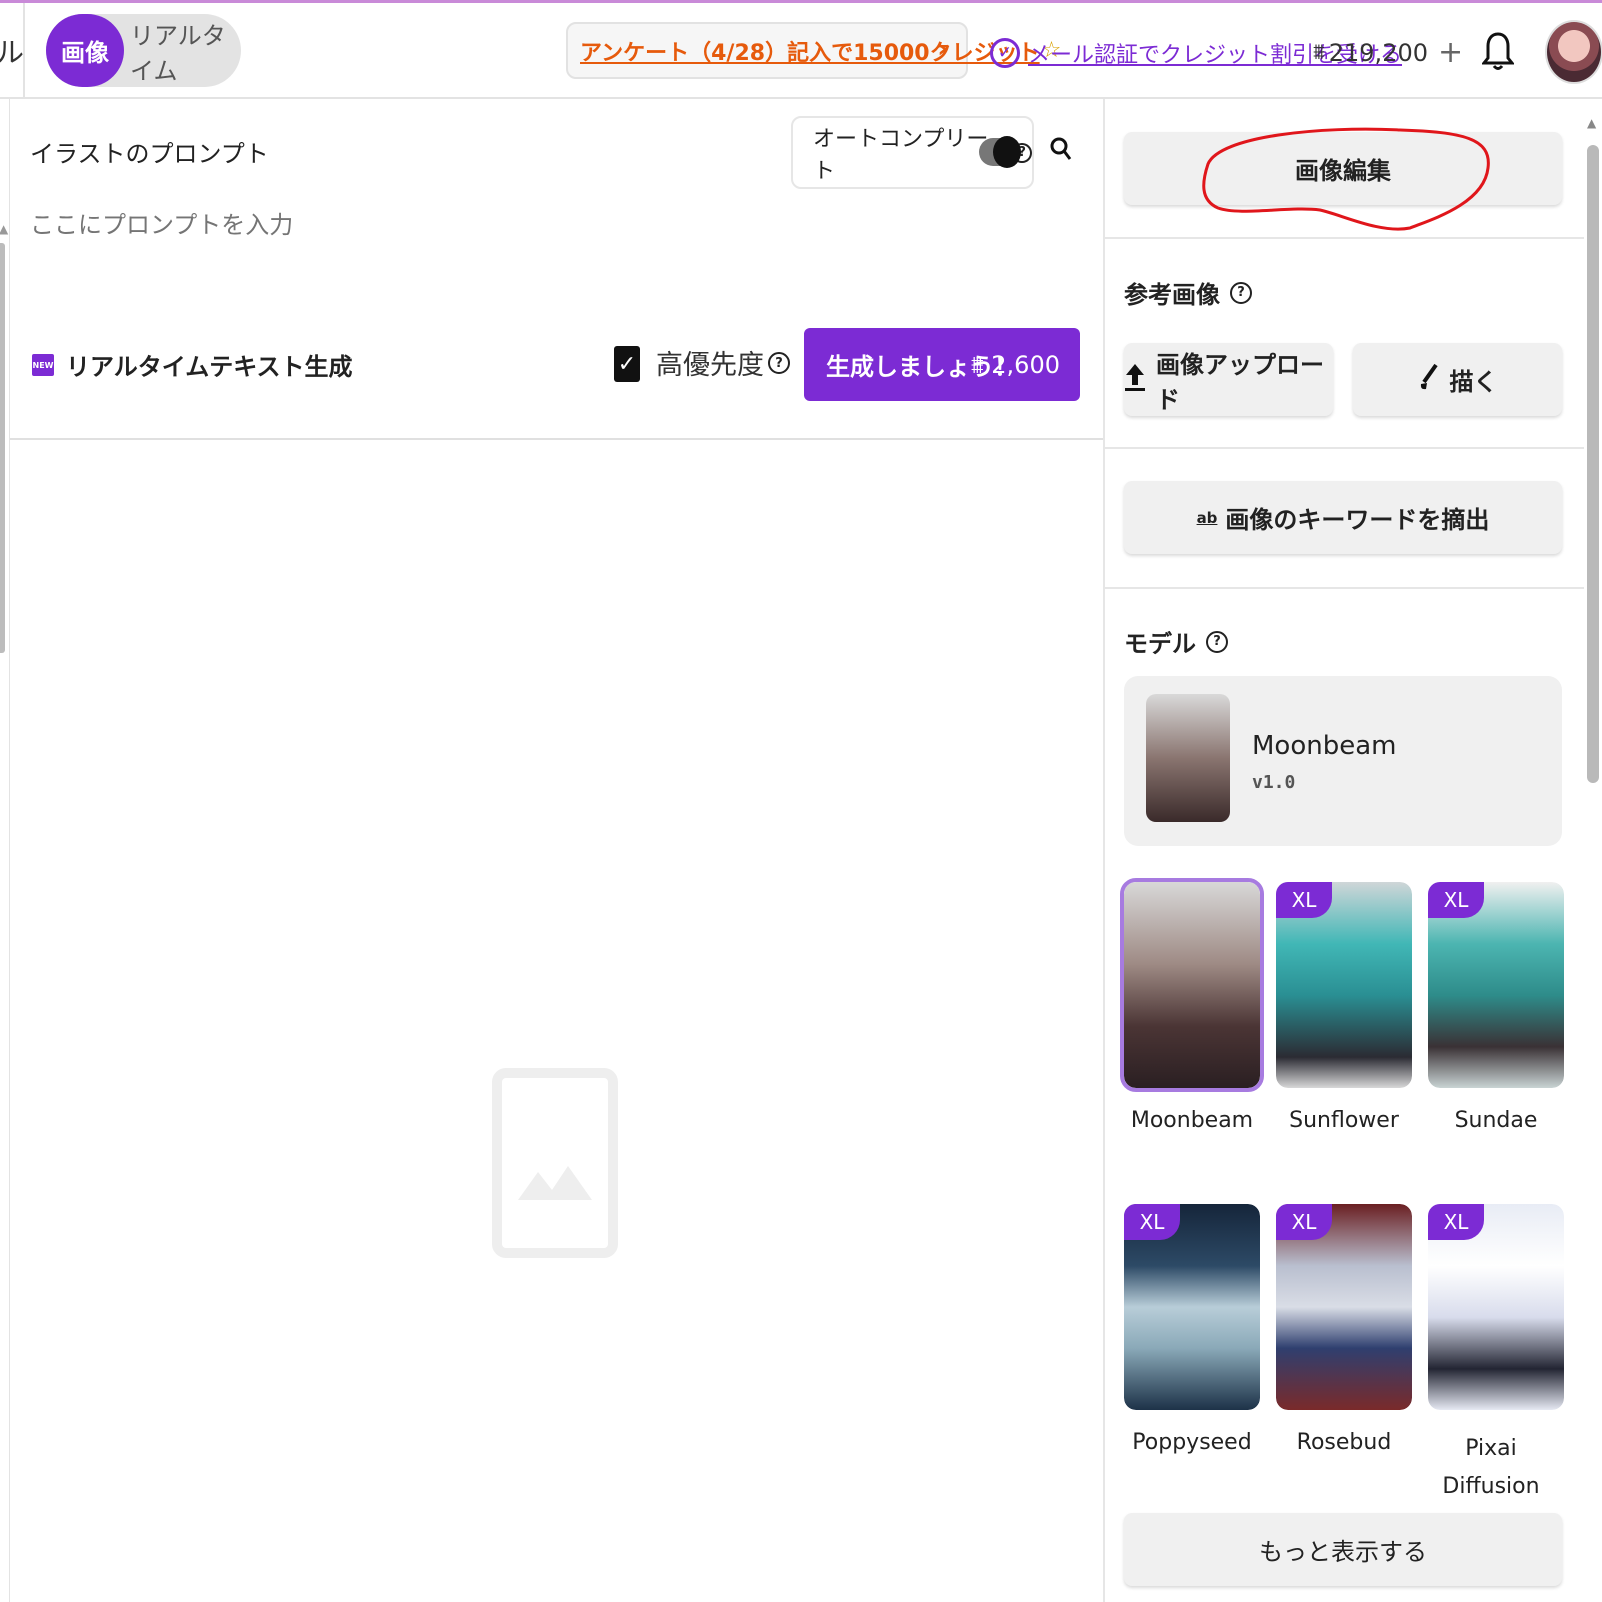 The width and height of the screenshot is (1602, 1602). Describe the element at coordinates (627, 364) in the screenshot. I see `high-priority-checkbox: ✓` at that location.